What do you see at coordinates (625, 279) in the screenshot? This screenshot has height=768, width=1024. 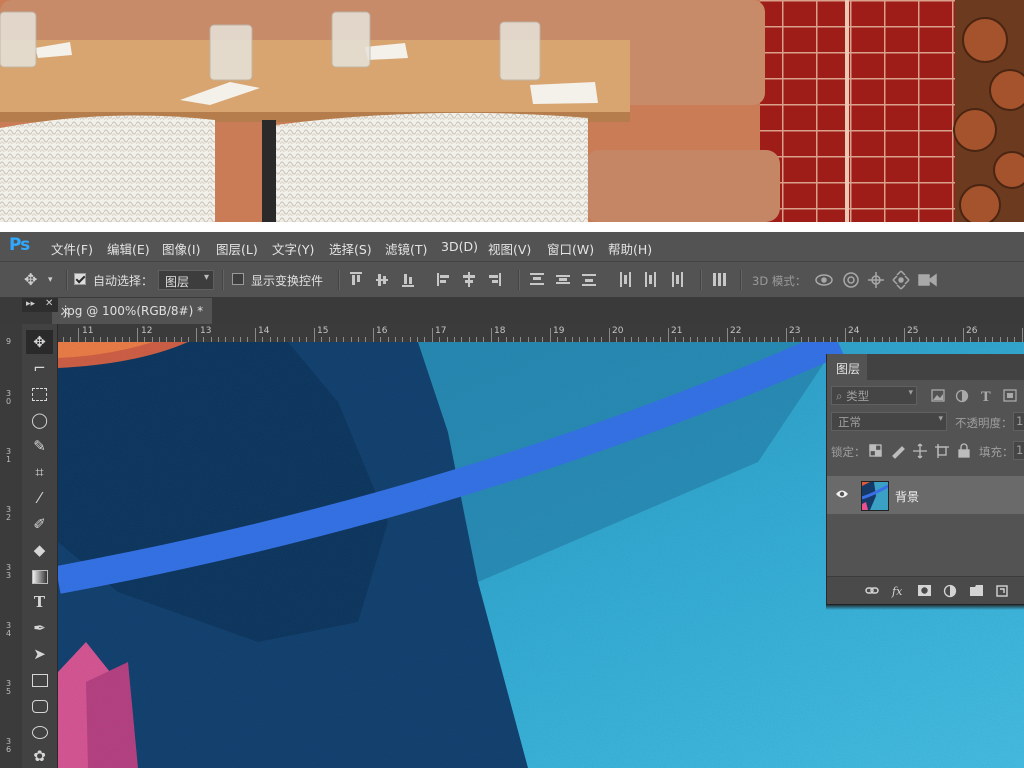 I see `distribute-left-icon` at bounding box center [625, 279].